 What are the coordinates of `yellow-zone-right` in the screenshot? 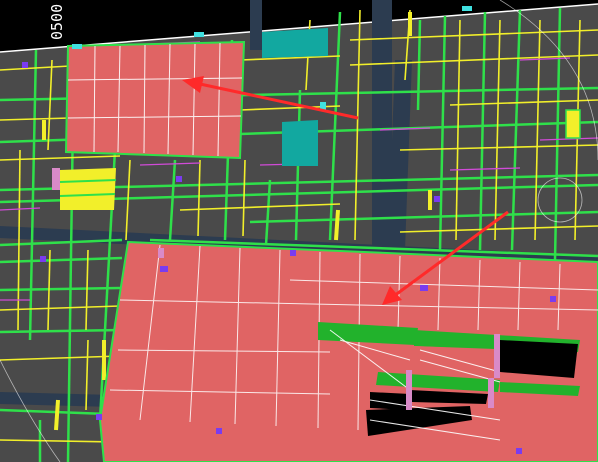 It's located at (573, 124).